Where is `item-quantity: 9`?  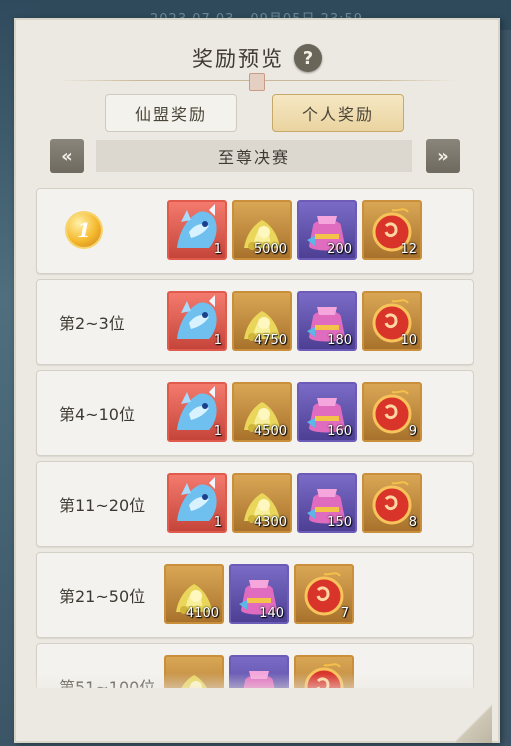
item-quantity: 9 is located at coordinates (412, 431).